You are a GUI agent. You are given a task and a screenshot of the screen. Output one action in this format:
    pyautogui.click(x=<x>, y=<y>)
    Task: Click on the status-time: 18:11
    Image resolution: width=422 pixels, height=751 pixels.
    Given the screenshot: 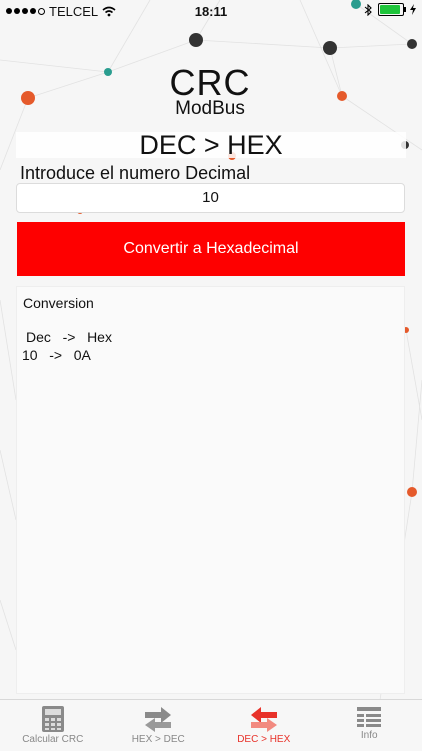 What is the action you would take?
    pyautogui.click(x=211, y=11)
    